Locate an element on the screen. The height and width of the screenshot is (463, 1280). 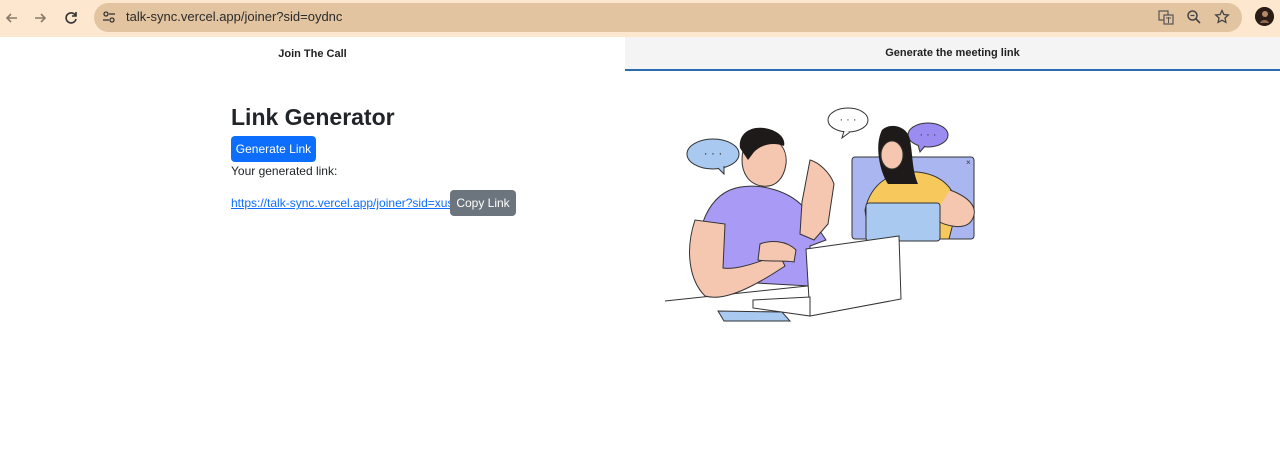
tab-bar: Join The Call Generate the meeting link is located at coordinates (640, 54).